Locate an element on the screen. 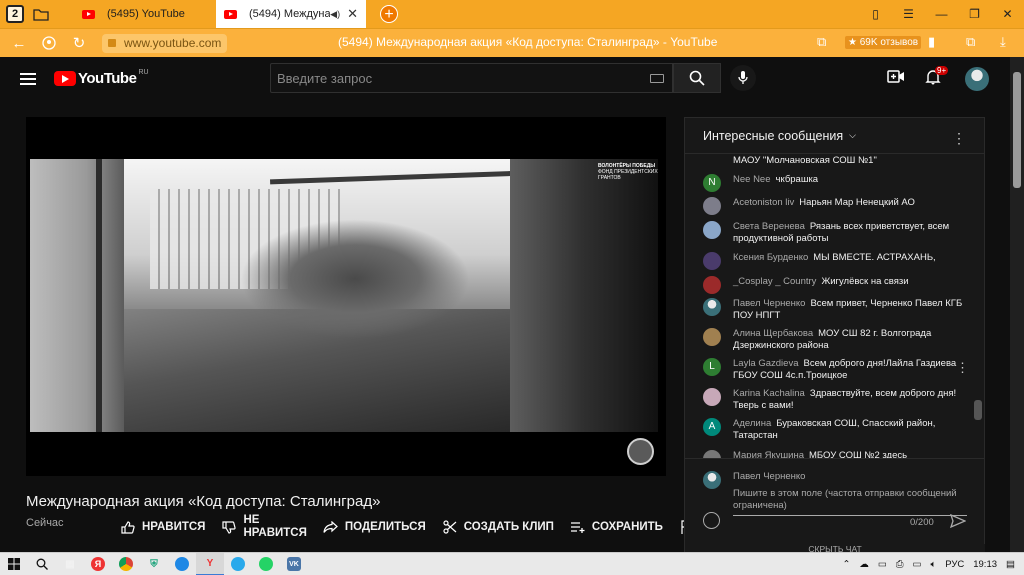  url-text: www.youtube.com is located at coordinates (173, 43).